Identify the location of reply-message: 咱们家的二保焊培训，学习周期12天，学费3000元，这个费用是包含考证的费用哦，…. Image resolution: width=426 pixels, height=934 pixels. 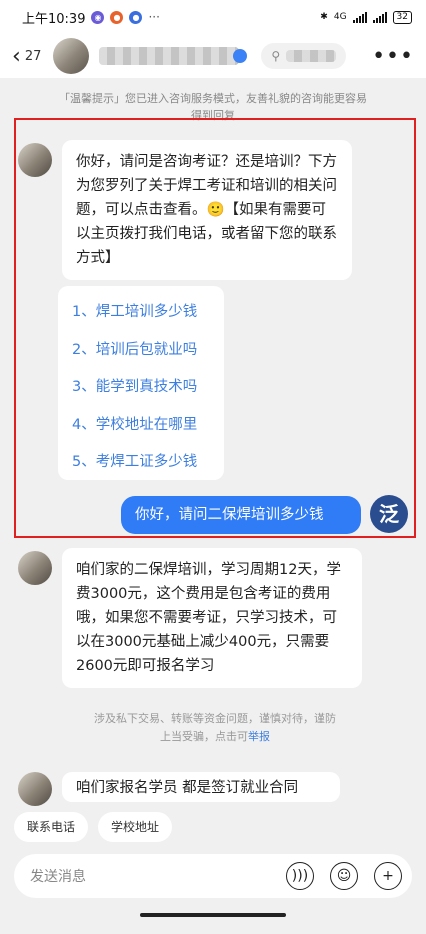
(212, 618).